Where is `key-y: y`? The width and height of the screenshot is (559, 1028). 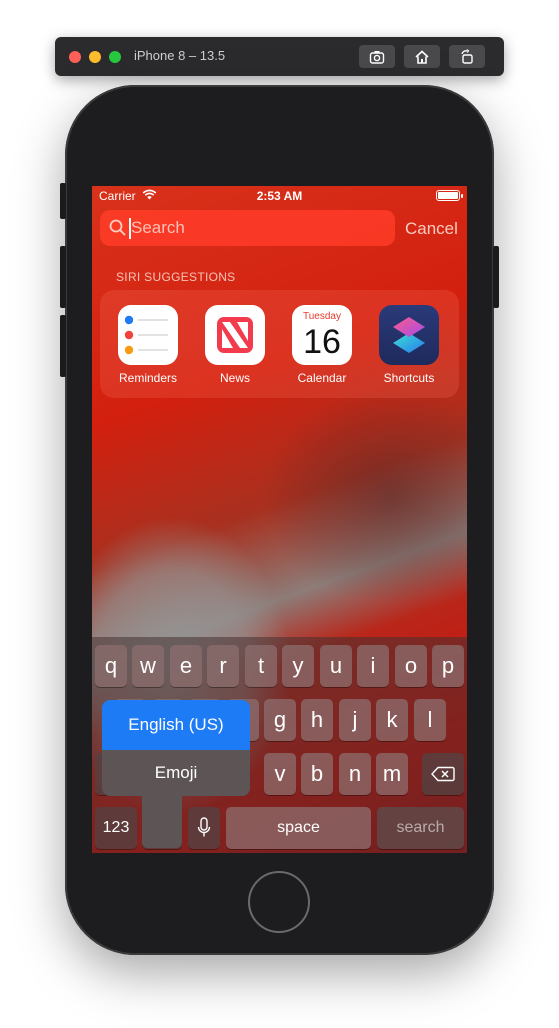
key-y: y is located at coordinates (298, 666).